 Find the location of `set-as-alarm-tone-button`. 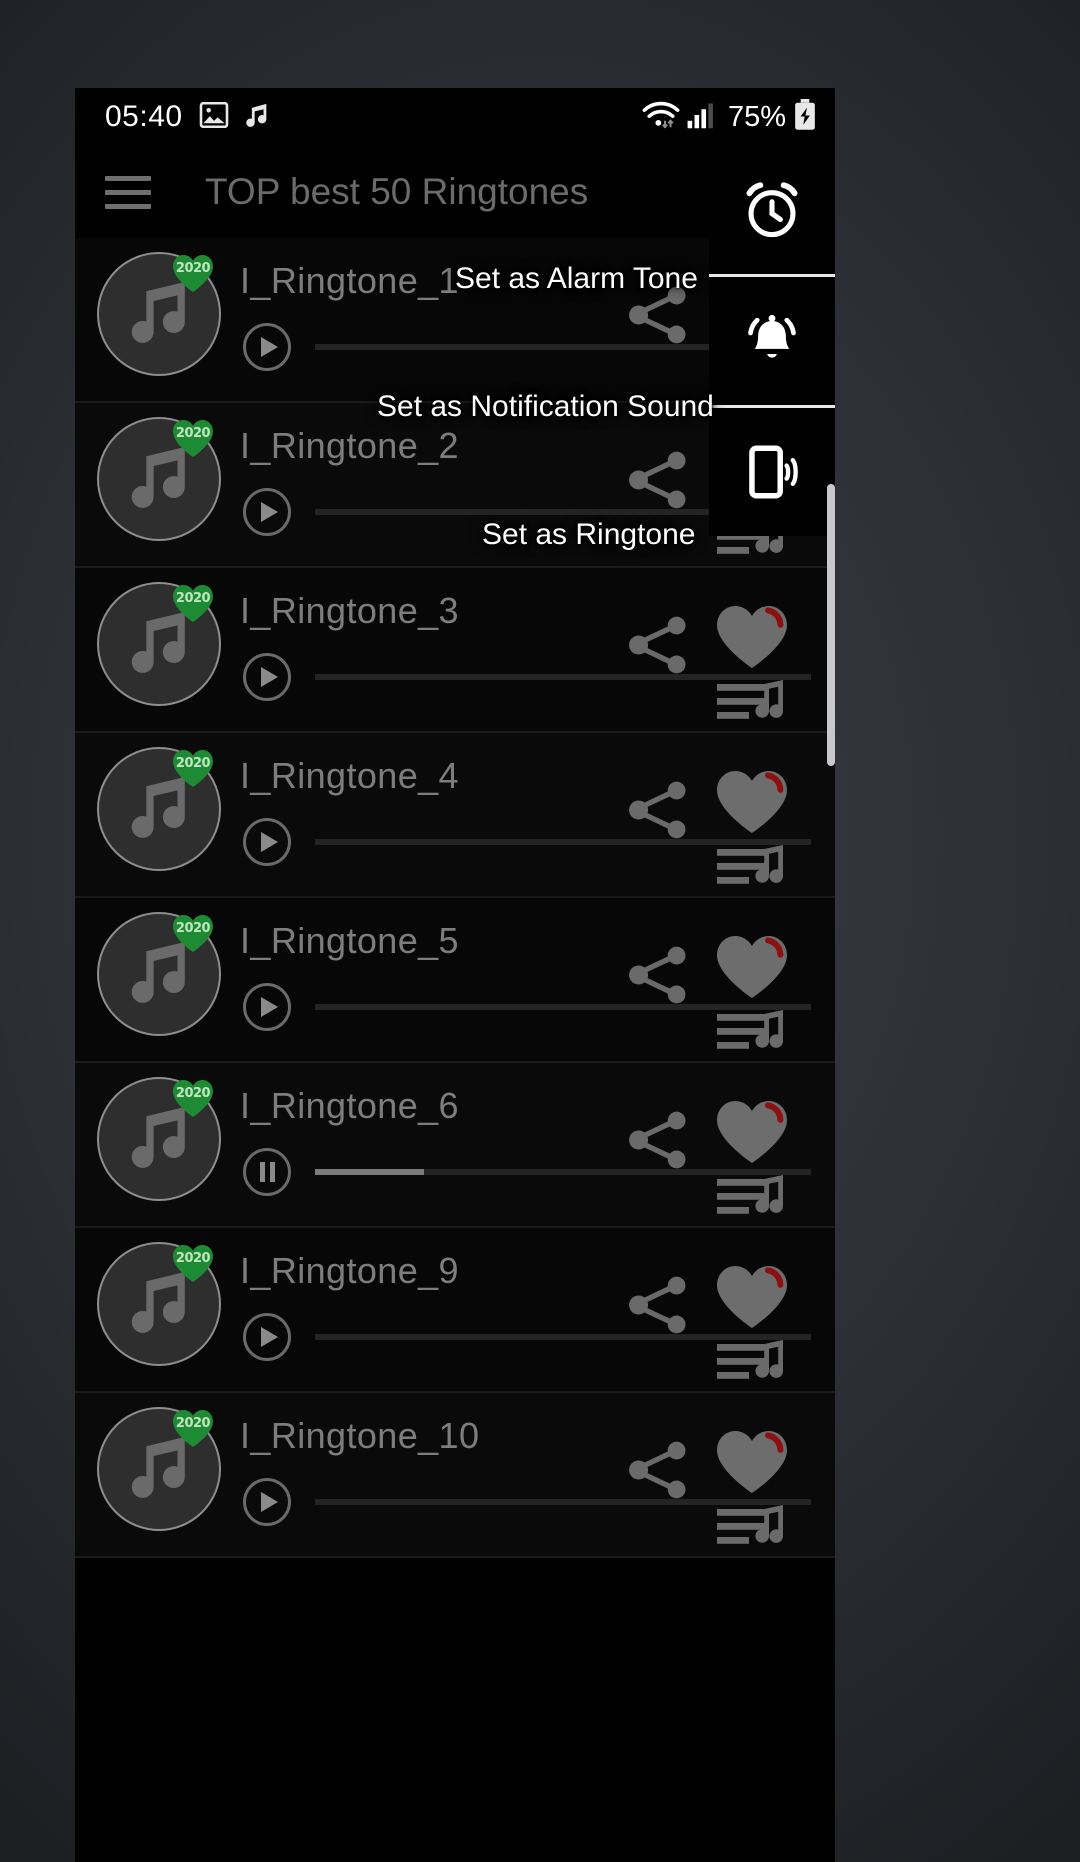

set-as-alarm-tone-button is located at coordinates (772, 210).